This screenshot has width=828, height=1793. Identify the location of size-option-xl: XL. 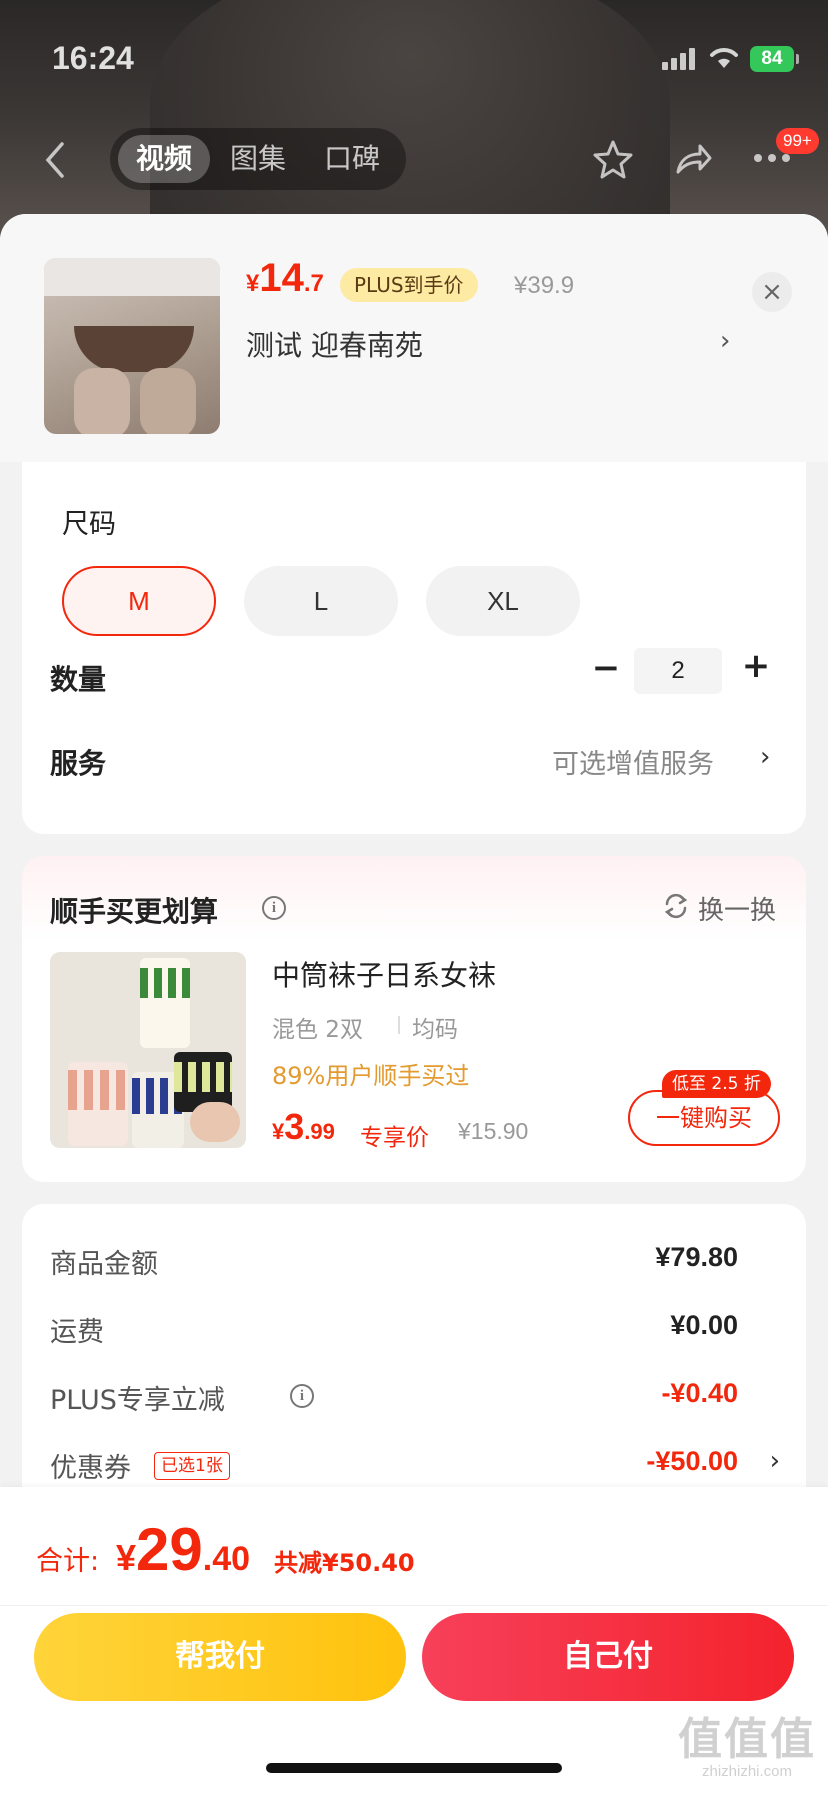
(503, 601).